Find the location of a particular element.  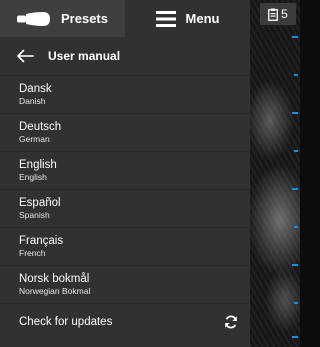

probe-icon is located at coordinates (33, 18).